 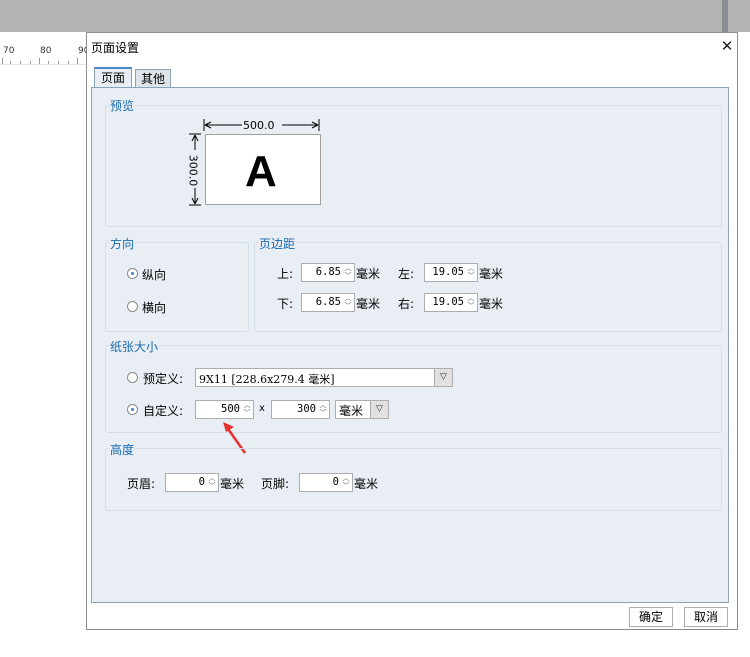 I want to click on margin-right-unit: 毫米, so click(x=491, y=304).